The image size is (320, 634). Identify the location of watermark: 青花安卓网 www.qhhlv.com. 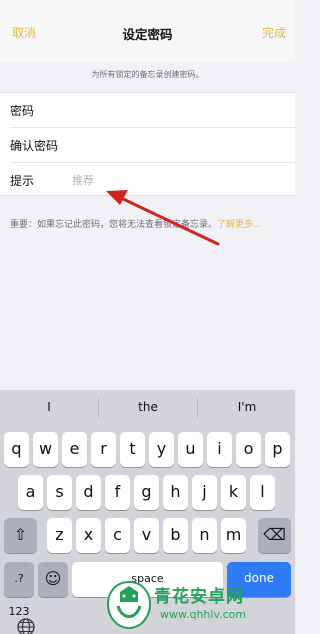
(196, 605).